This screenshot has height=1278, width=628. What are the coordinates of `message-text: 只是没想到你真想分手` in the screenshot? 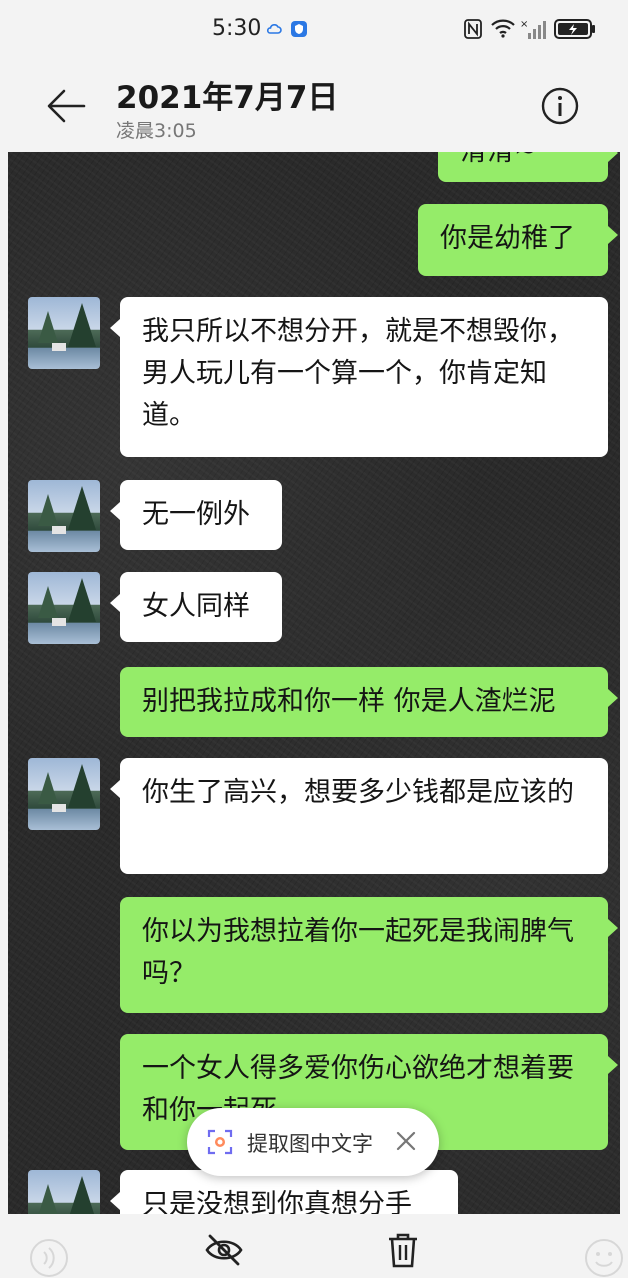 It's located at (277, 1201).